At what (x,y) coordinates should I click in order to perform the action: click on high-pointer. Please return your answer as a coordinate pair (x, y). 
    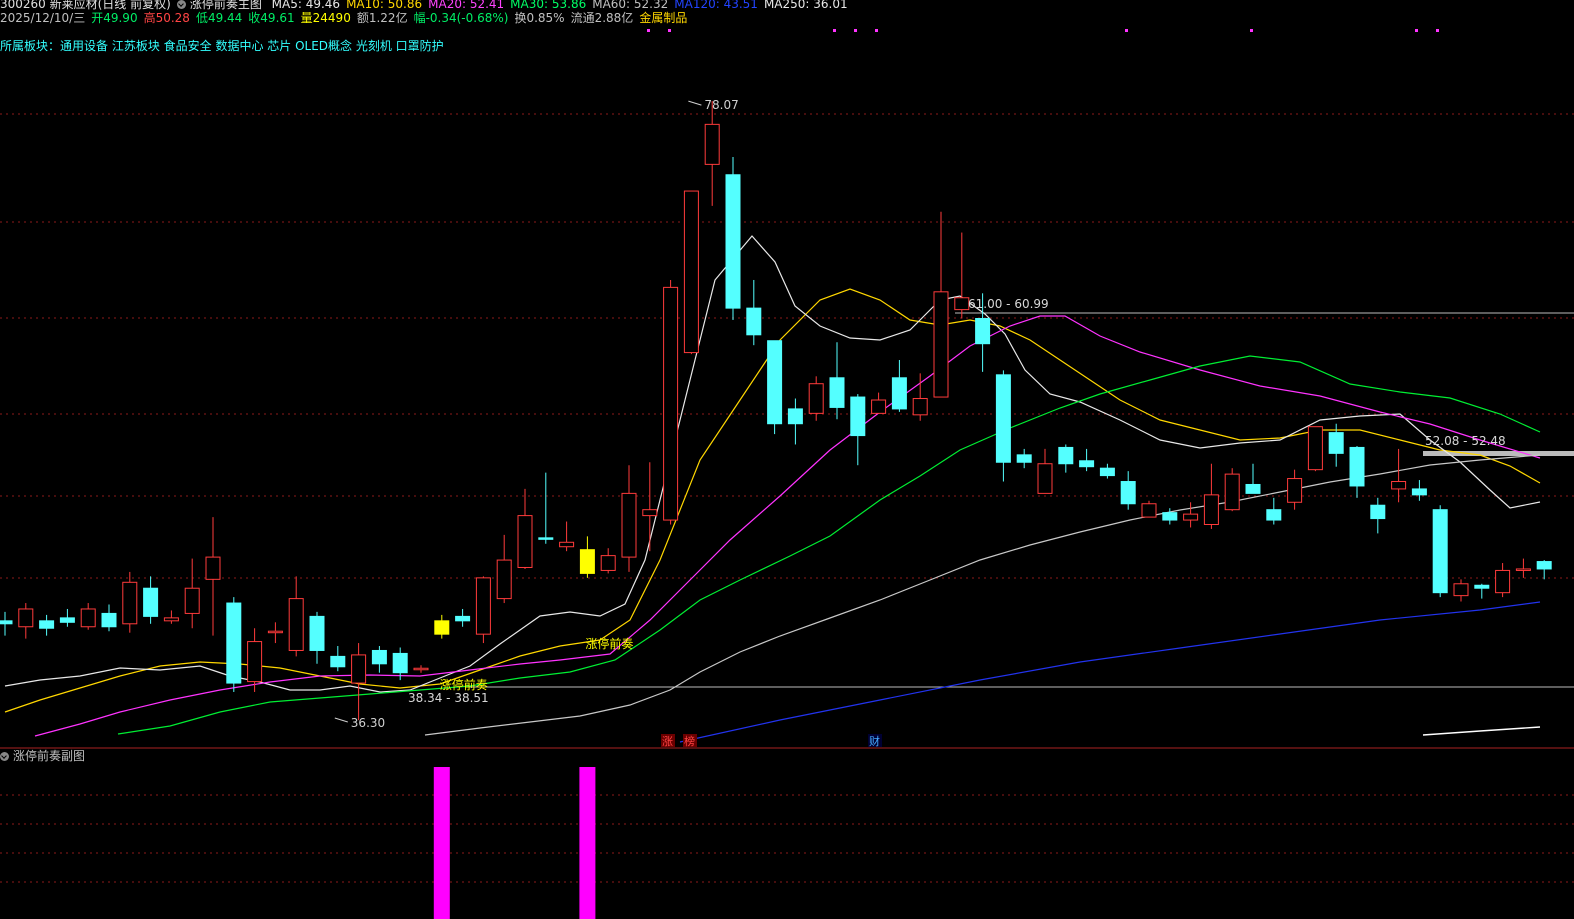
    Looking at the image, I should click on (695, 103).